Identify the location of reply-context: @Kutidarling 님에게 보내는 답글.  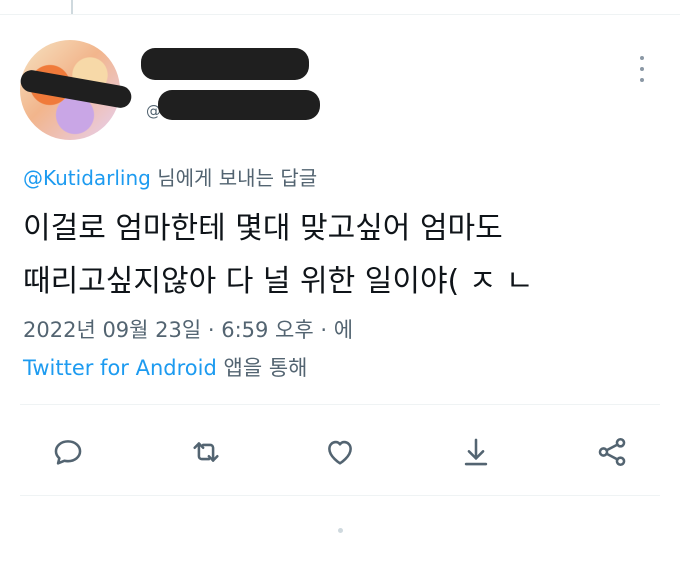
(170, 176).